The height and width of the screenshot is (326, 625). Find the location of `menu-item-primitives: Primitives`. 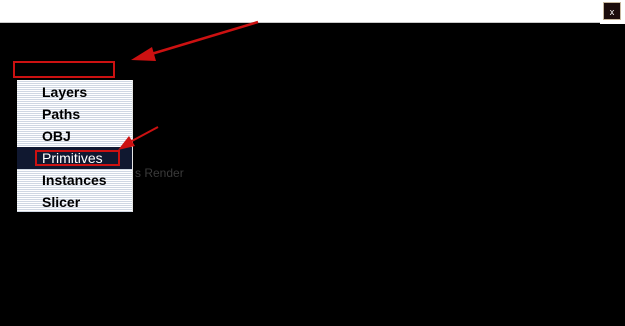

menu-item-primitives: Primitives is located at coordinates (74, 158).